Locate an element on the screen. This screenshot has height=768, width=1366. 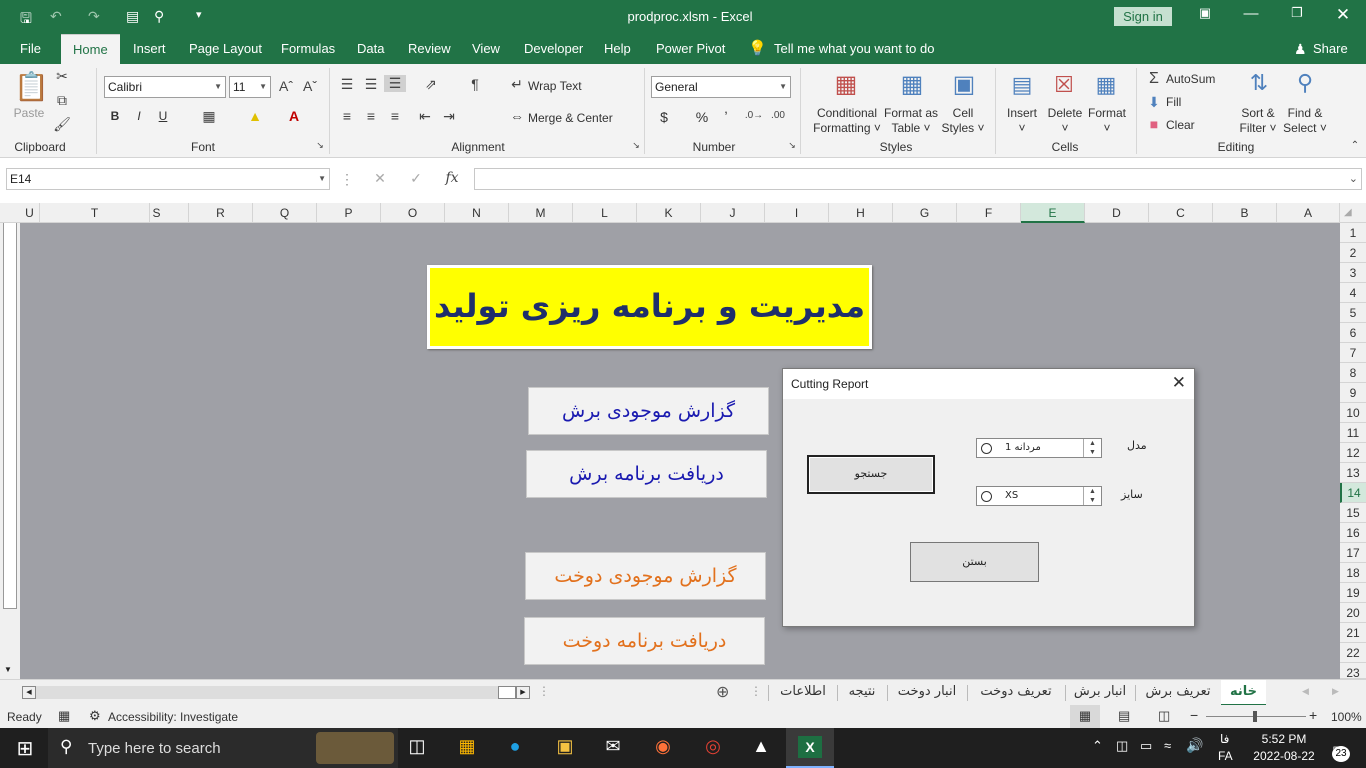
underline-button: U is located at coordinates (163, 116).